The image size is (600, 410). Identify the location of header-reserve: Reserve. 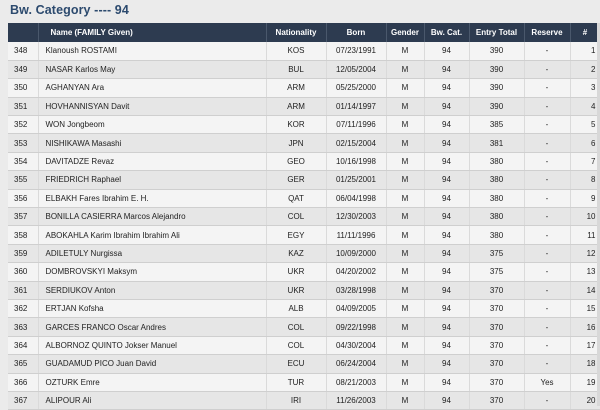
(547, 32).